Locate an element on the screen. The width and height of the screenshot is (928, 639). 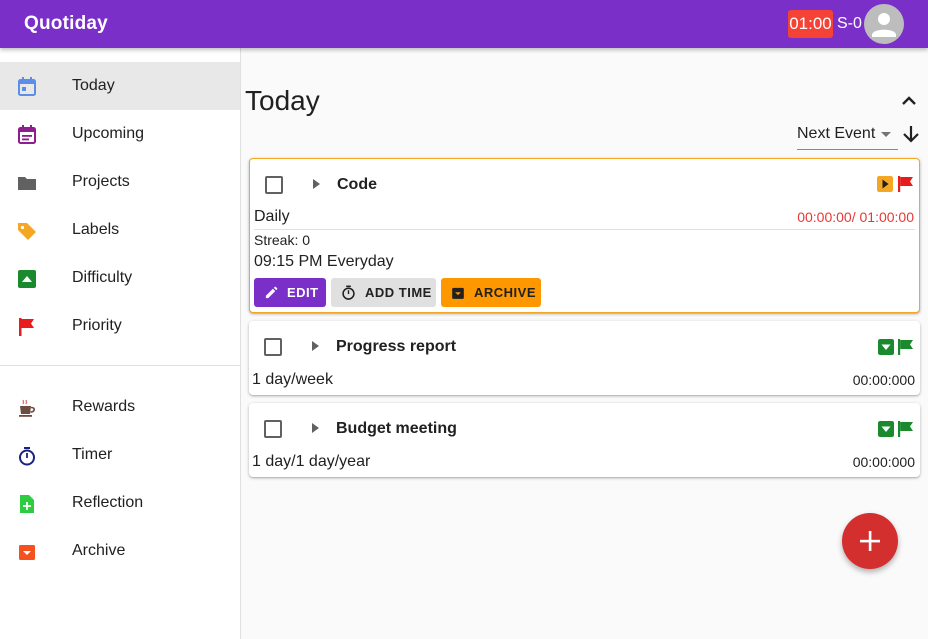
task-name: Budget meeting is located at coordinates (396, 428).